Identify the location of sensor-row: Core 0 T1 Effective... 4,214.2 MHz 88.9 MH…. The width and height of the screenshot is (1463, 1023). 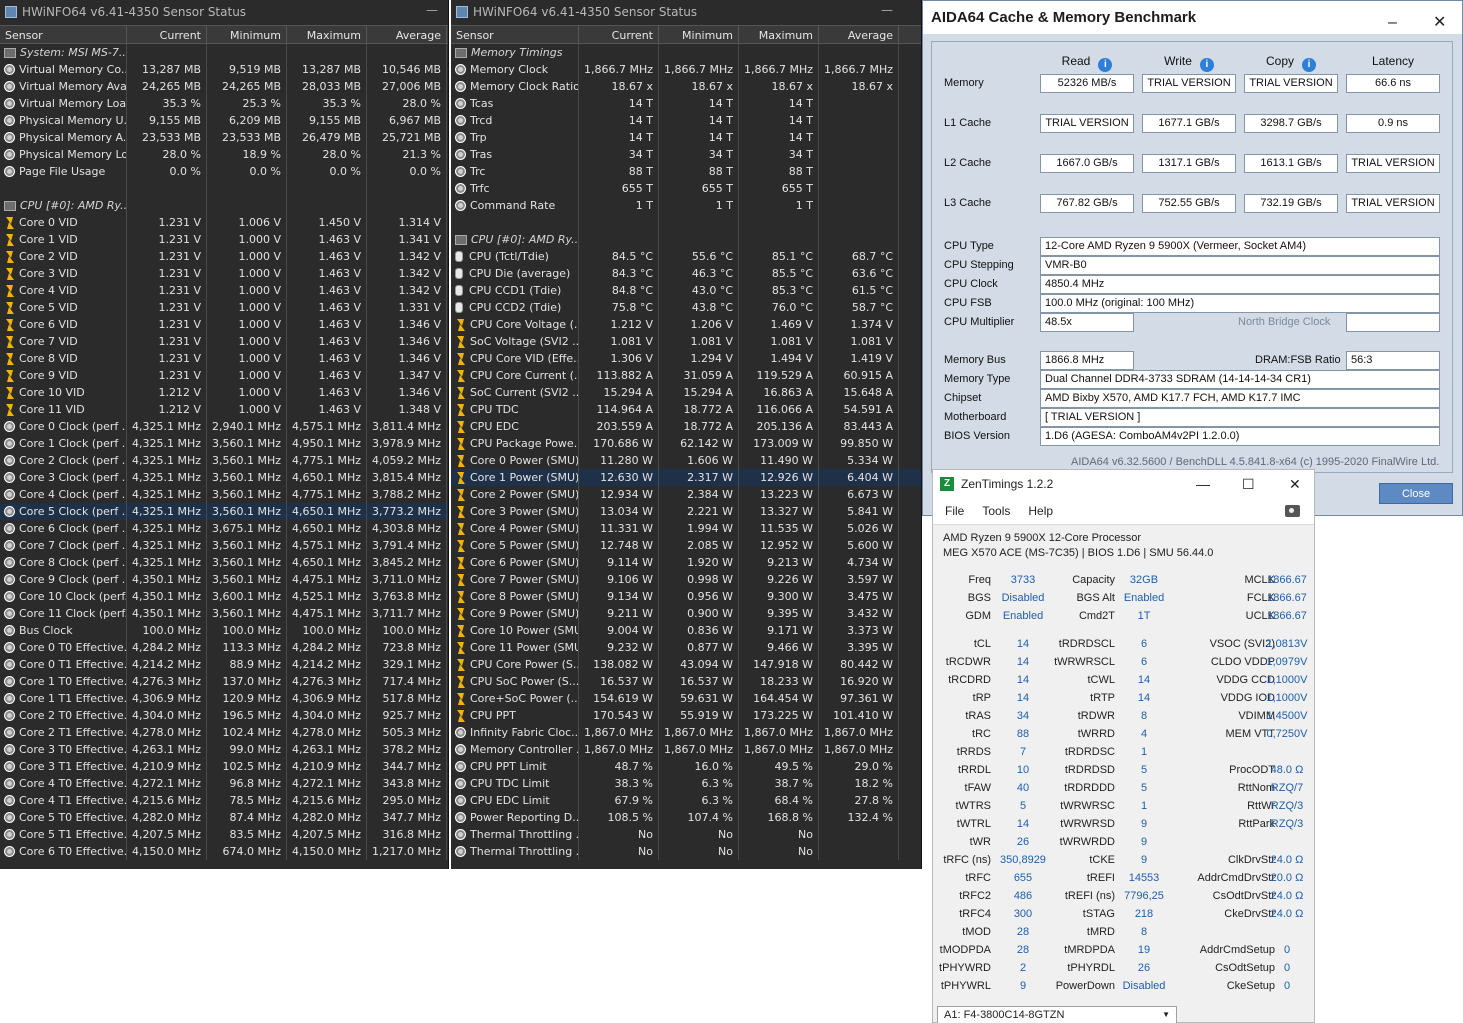
(224, 664).